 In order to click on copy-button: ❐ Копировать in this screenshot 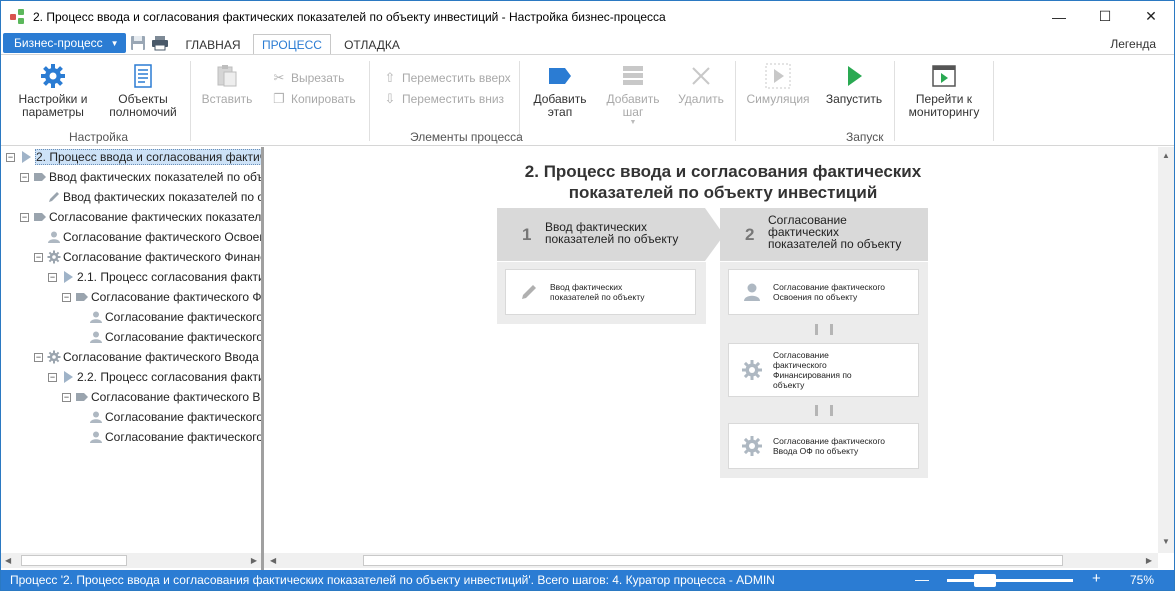, I will do `click(313, 99)`.